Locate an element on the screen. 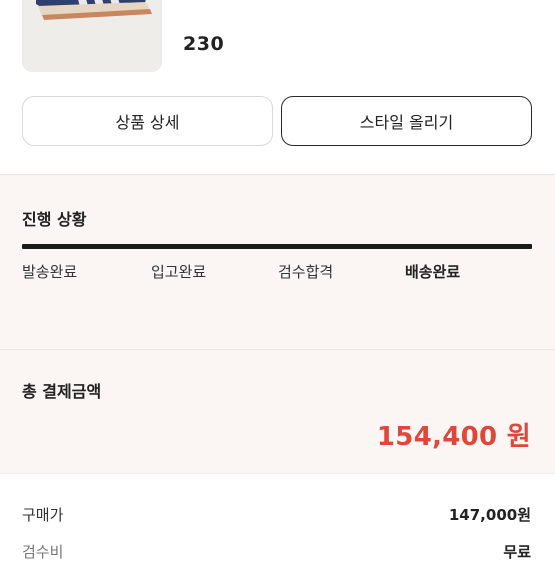 This screenshot has height=562, width=555. total-payment-amount: 154,400 원 is located at coordinates (453, 437).